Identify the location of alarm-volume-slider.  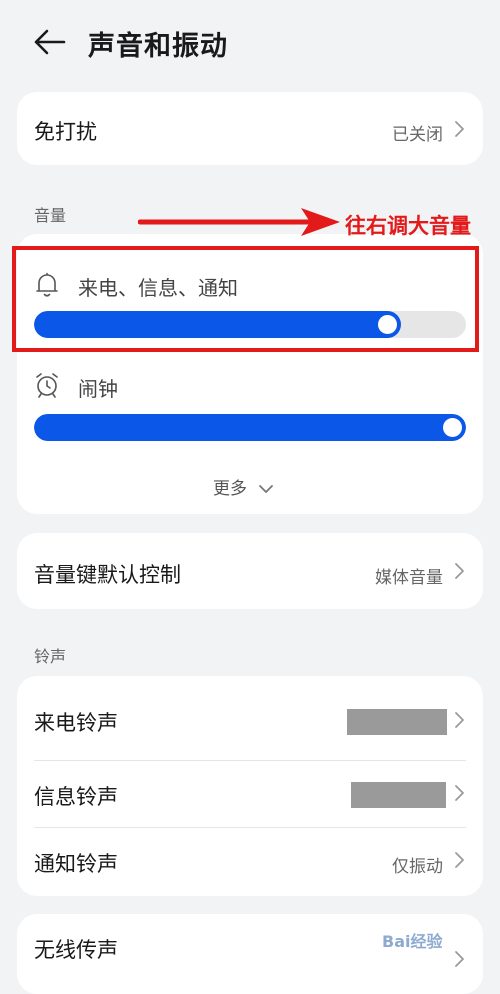
(250, 427).